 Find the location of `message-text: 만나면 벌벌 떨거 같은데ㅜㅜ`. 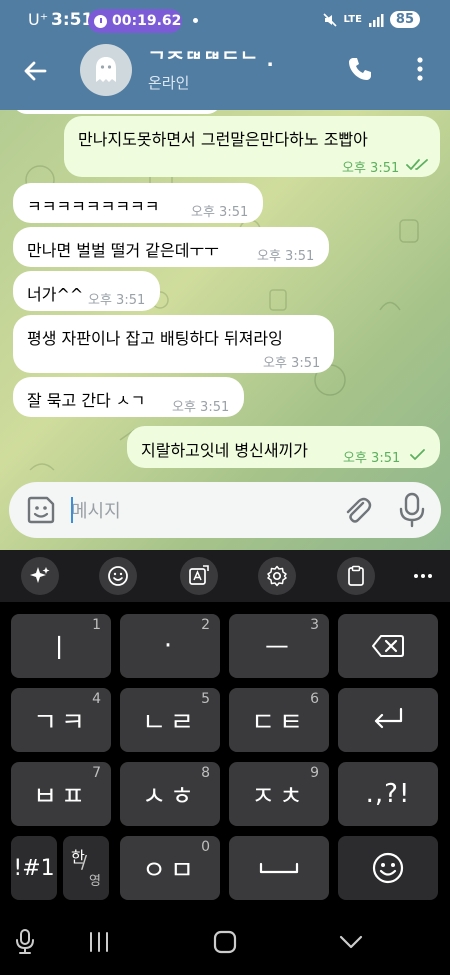

message-text: 만나면 벌벌 떨거 같은데ㅜㅜ is located at coordinates (123, 250).